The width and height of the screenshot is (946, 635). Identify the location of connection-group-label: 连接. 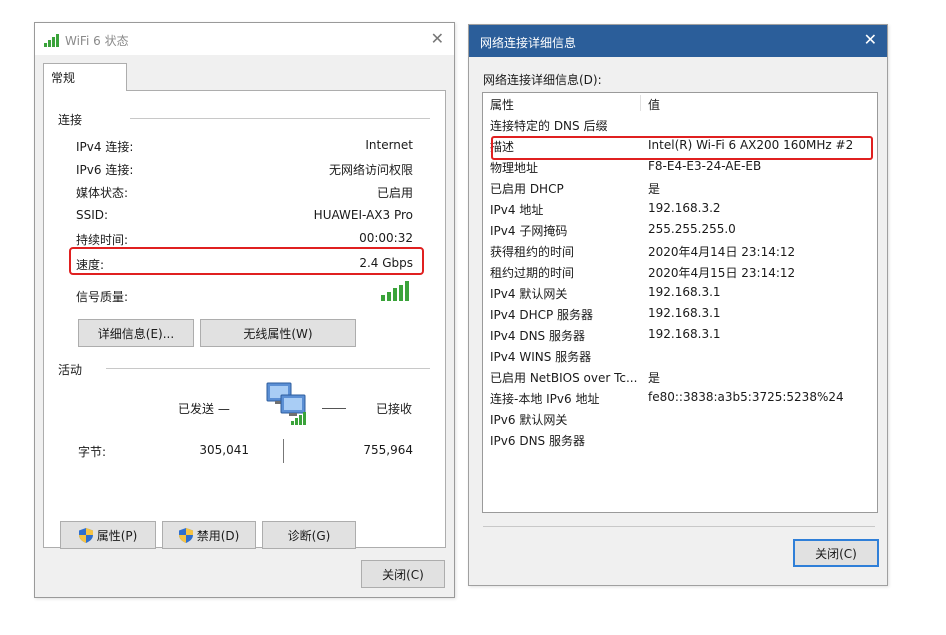
(70, 119).